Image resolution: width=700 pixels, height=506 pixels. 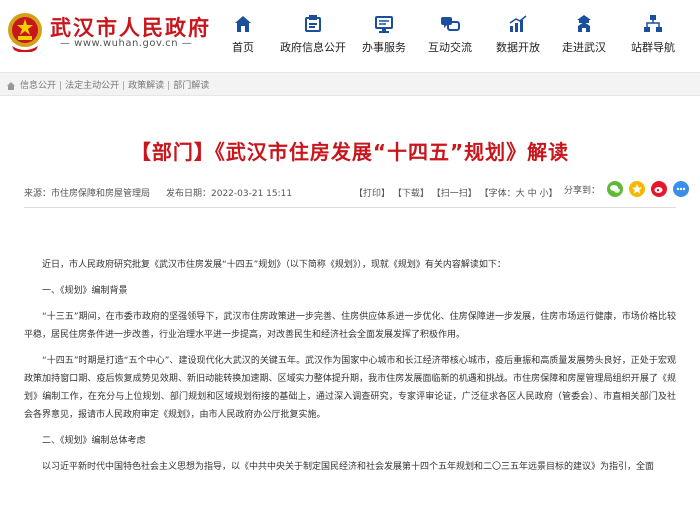 I want to click on service-icon, so click(x=384, y=24).